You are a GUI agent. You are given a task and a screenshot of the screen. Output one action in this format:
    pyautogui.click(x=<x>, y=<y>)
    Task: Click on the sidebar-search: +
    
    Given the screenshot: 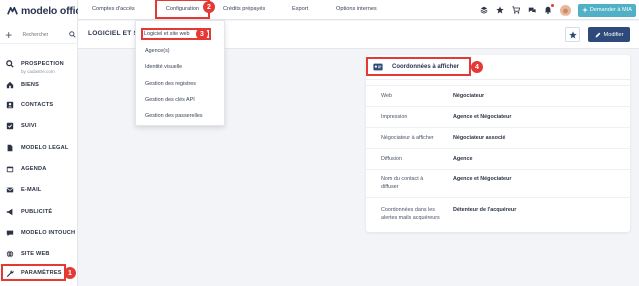 What is the action you would take?
    pyautogui.click(x=39, y=35)
    